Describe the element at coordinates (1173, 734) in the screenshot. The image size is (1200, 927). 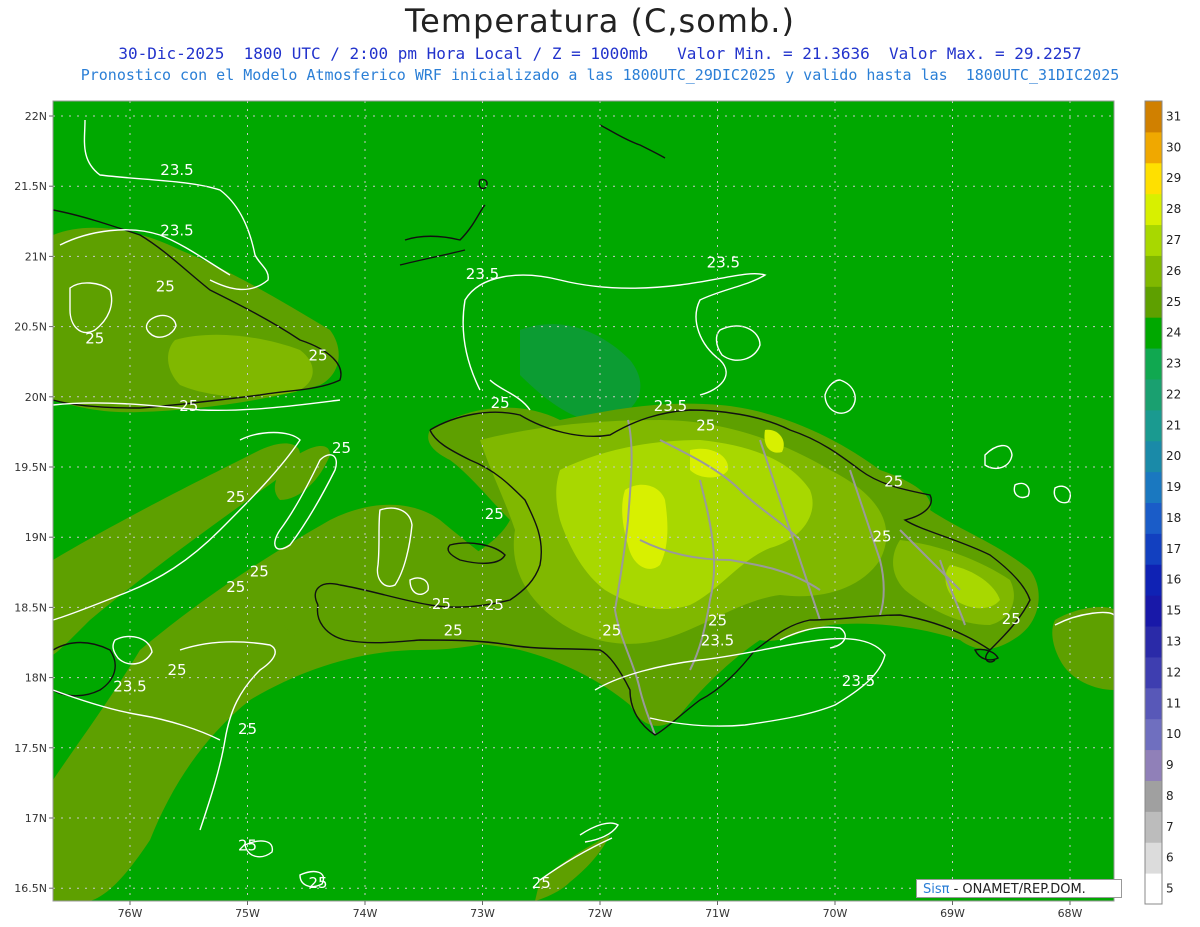
I see `colorbar-label: 10` at that location.